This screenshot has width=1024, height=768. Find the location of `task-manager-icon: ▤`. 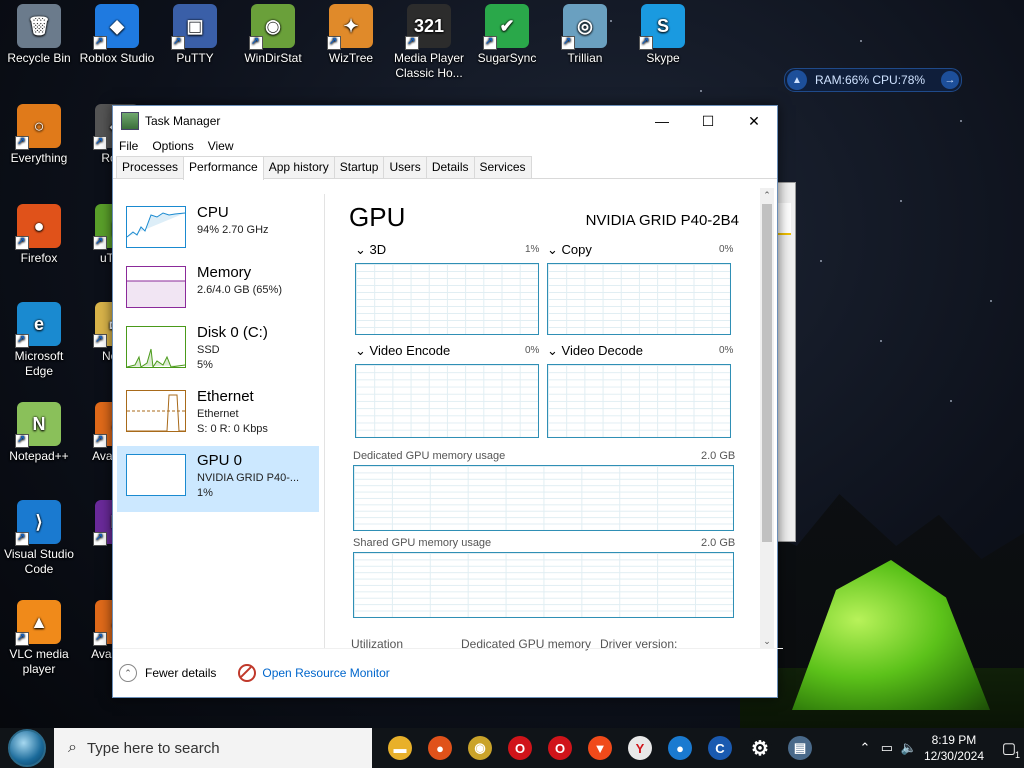

task-manager-icon: ▤ is located at coordinates (800, 748).